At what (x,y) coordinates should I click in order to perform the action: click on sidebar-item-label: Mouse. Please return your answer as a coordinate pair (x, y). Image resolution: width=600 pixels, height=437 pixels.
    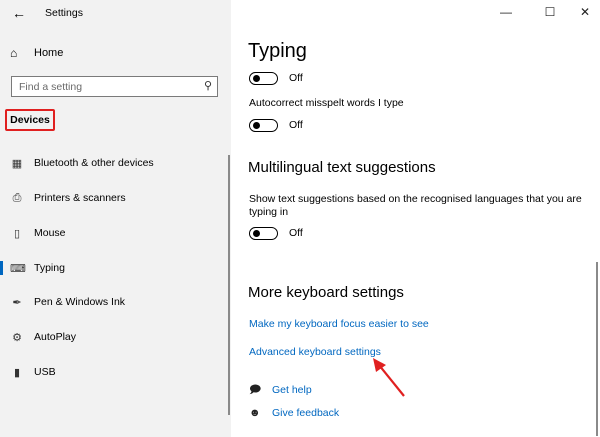
    Looking at the image, I should click on (50, 233).